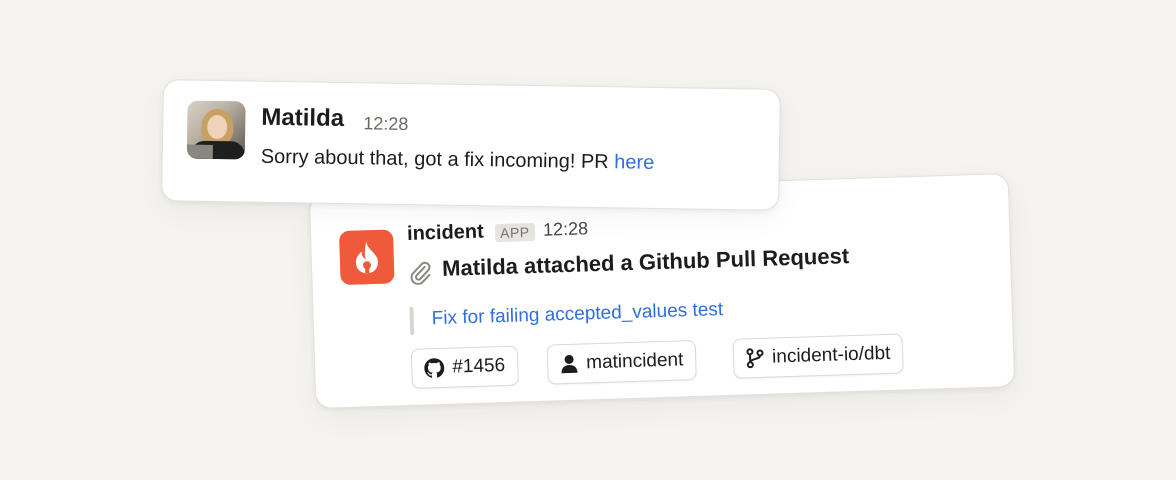  What do you see at coordinates (420, 275) in the screenshot?
I see `paperclip-icon` at bounding box center [420, 275].